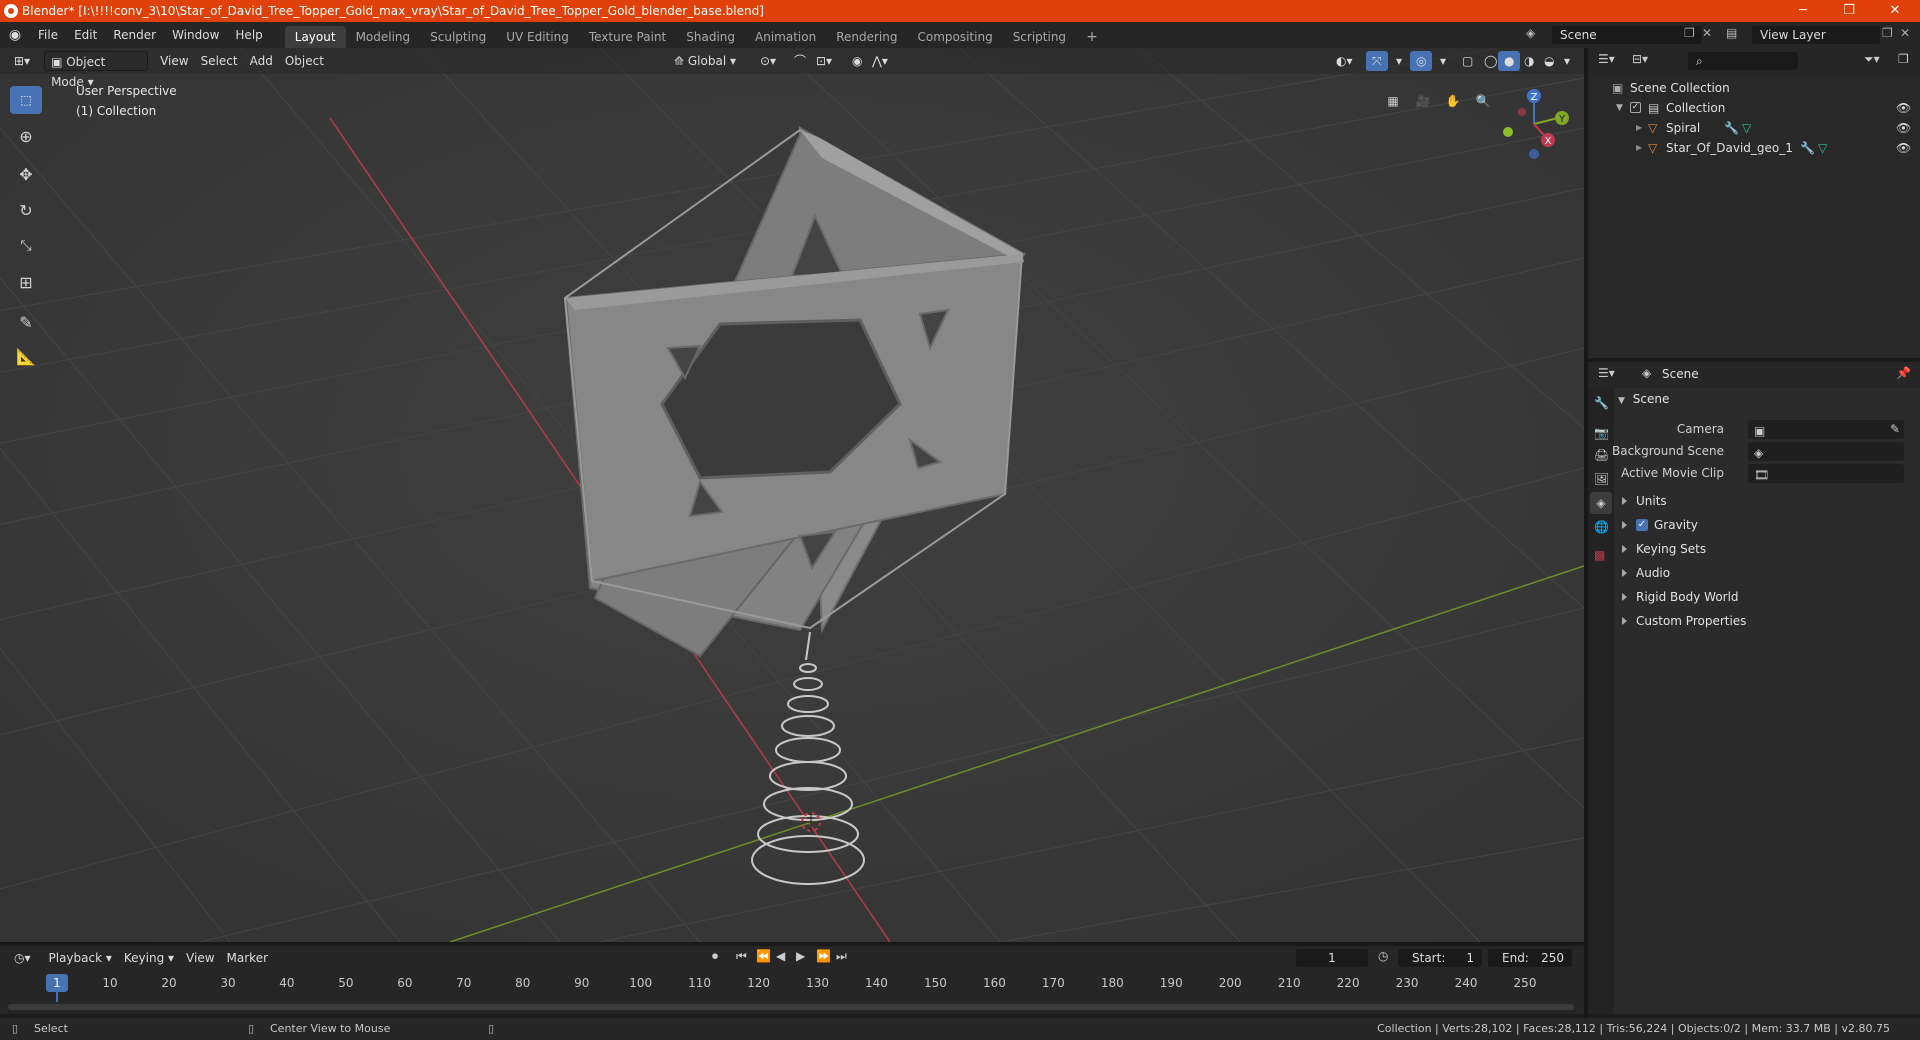 Image resolution: width=1920 pixels, height=1040 pixels. I want to click on expand-spiral-icon: ▶, so click(1639, 128).